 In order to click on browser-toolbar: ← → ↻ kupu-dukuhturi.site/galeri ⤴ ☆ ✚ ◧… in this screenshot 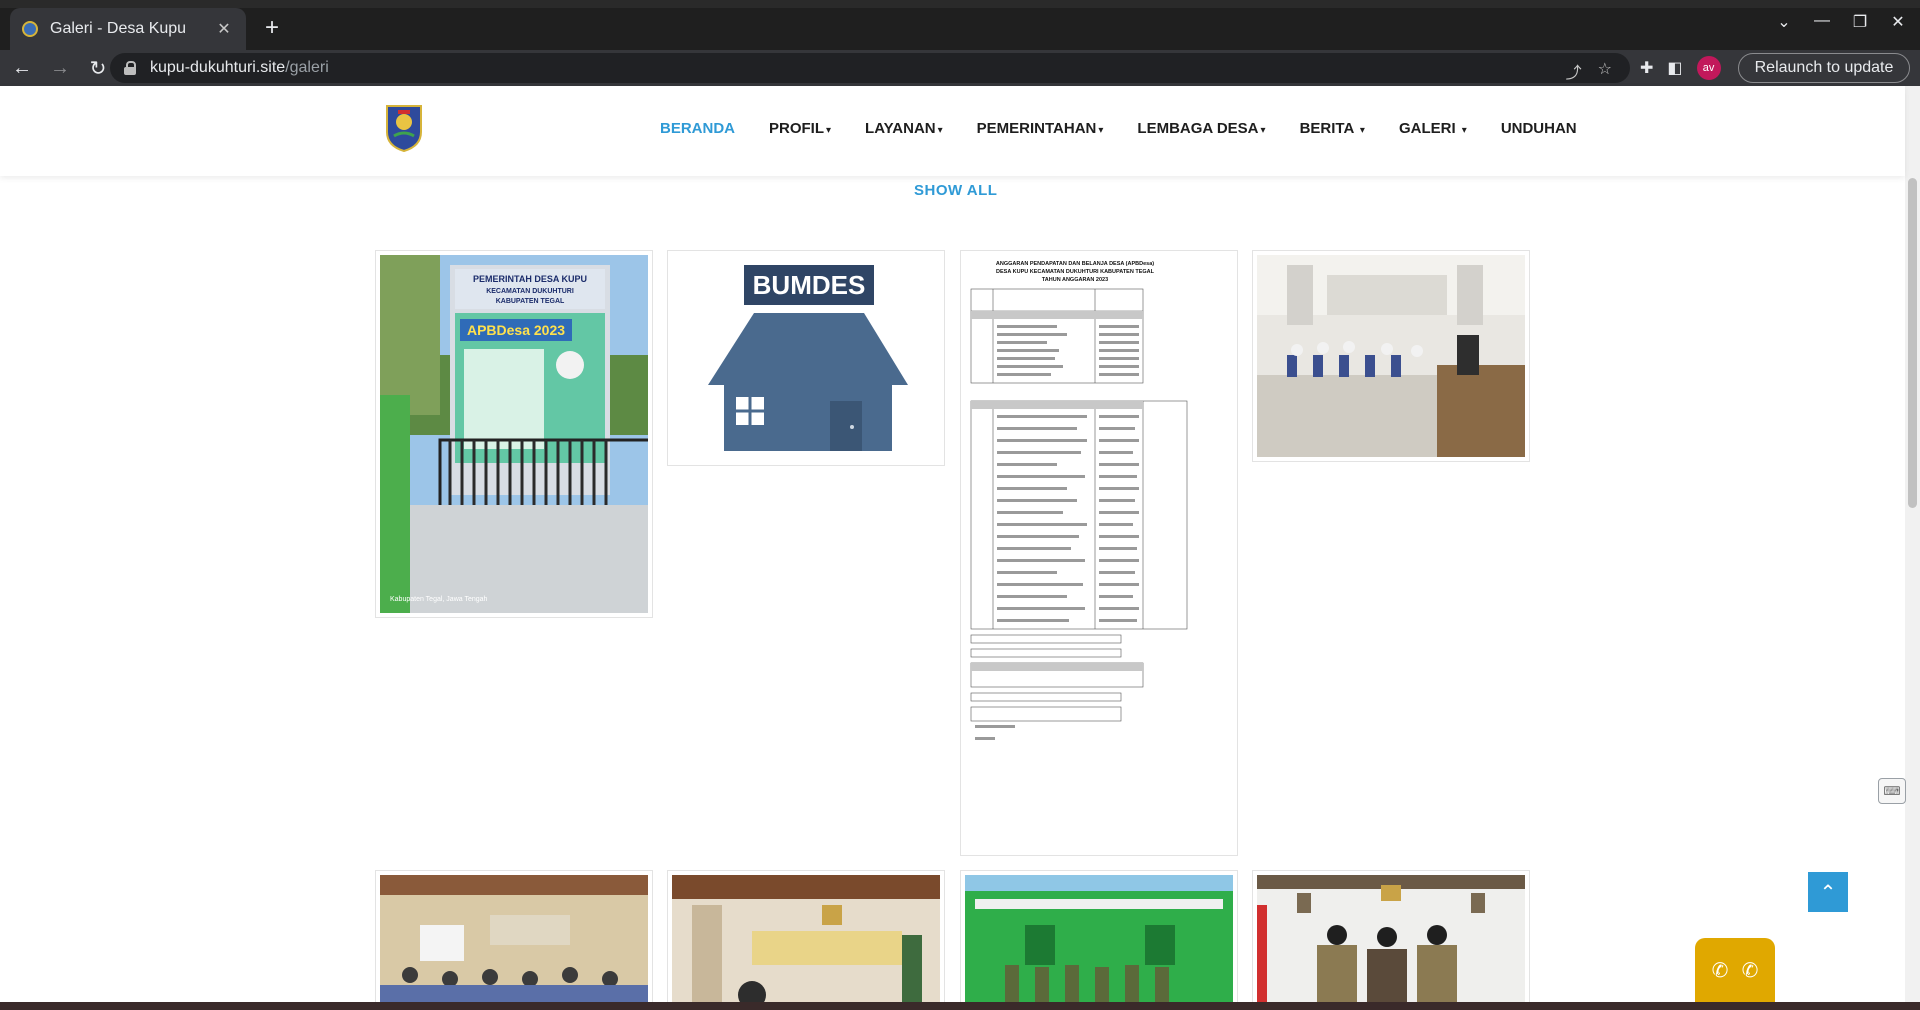, I will do `click(960, 68)`.